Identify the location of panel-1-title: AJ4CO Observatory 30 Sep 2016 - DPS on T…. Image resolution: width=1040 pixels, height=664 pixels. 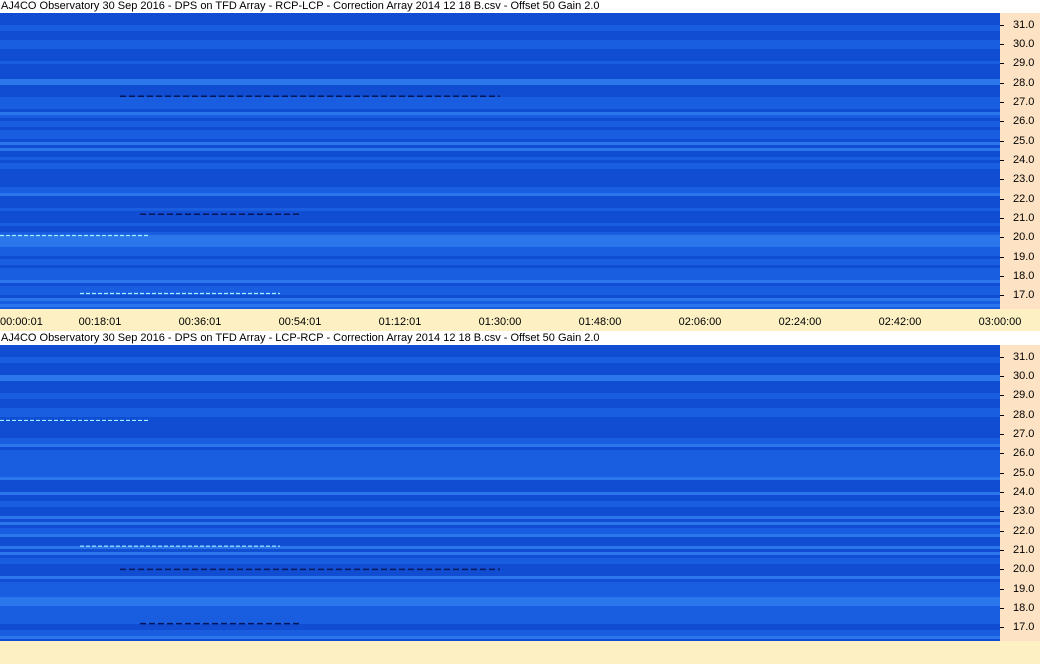
(520, 6).